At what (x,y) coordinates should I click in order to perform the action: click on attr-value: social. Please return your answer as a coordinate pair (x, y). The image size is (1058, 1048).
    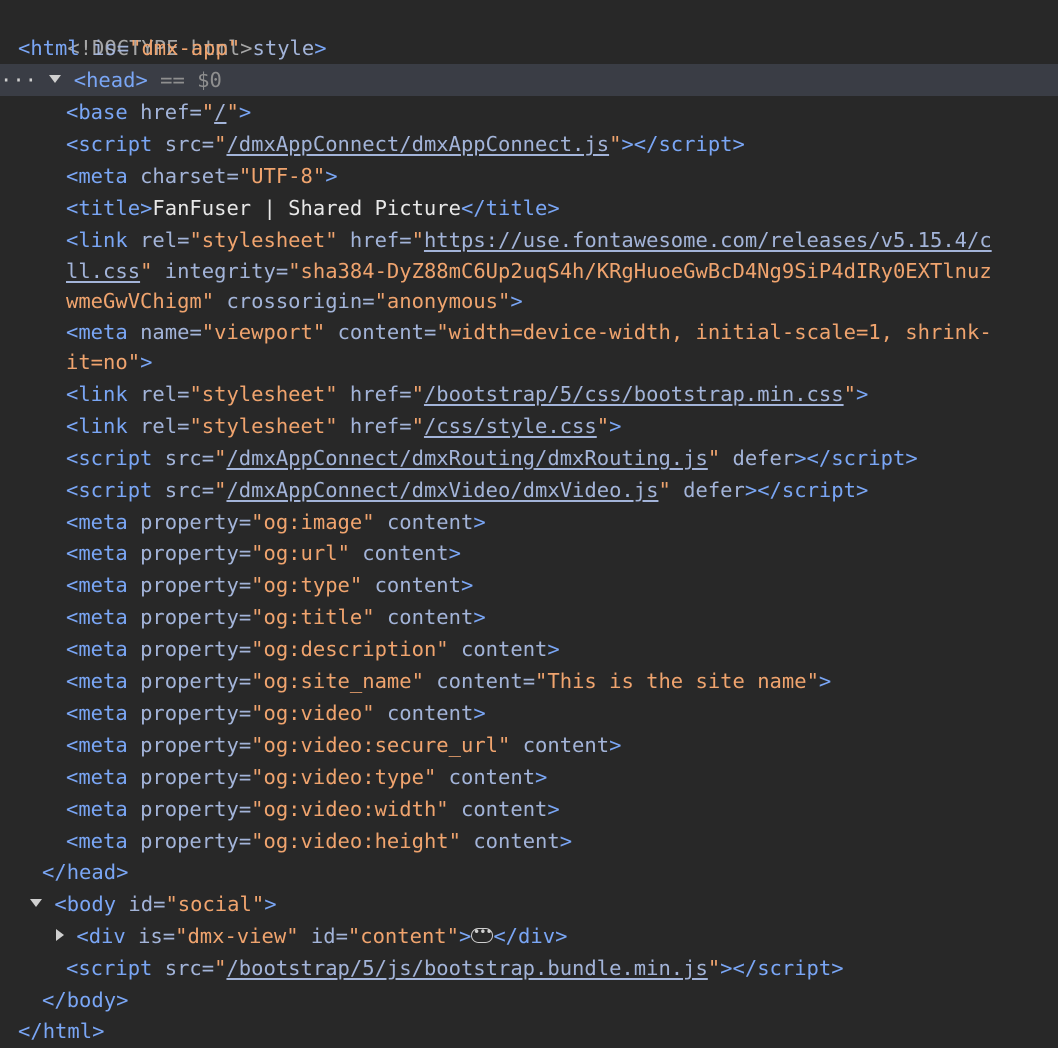
    Looking at the image, I should click on (214, 904).